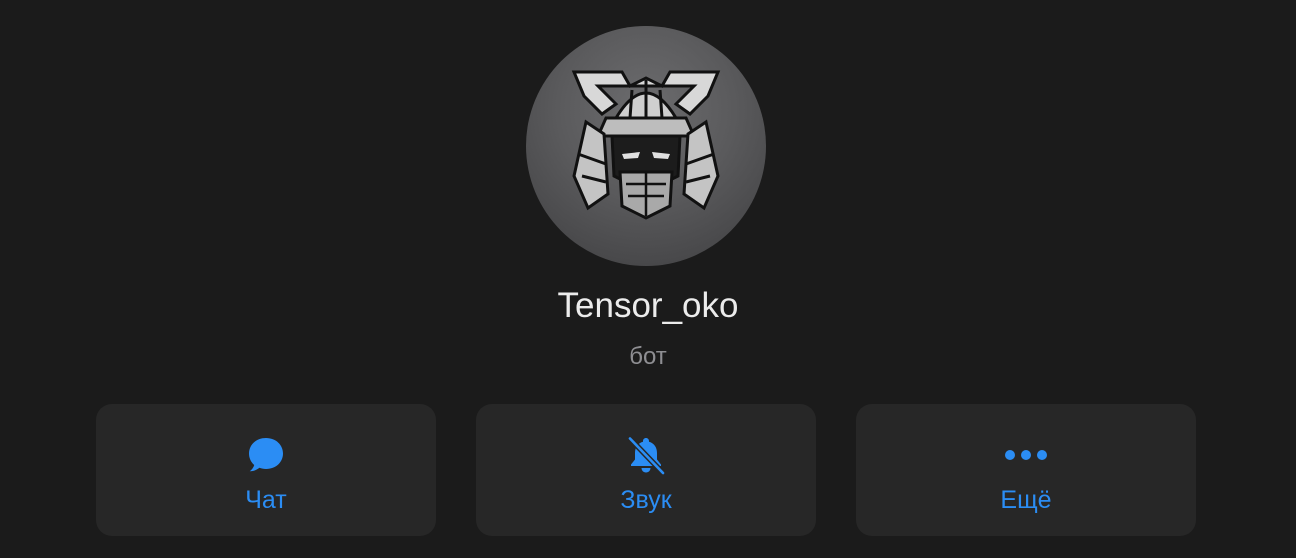 The height and width of the screenshot is (558, 1296). Describe the element at coordinates (646, 455) in the screenshot. I see `bell-muted-icon` at that location.